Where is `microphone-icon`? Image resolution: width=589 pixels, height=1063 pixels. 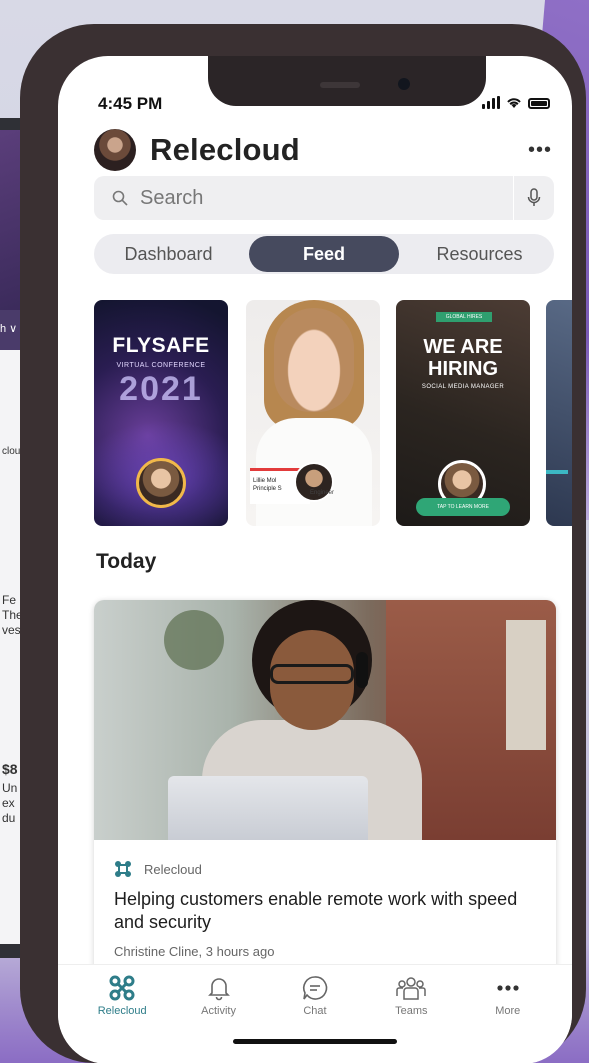 microphone-icon is located at coordinates (534, 197).